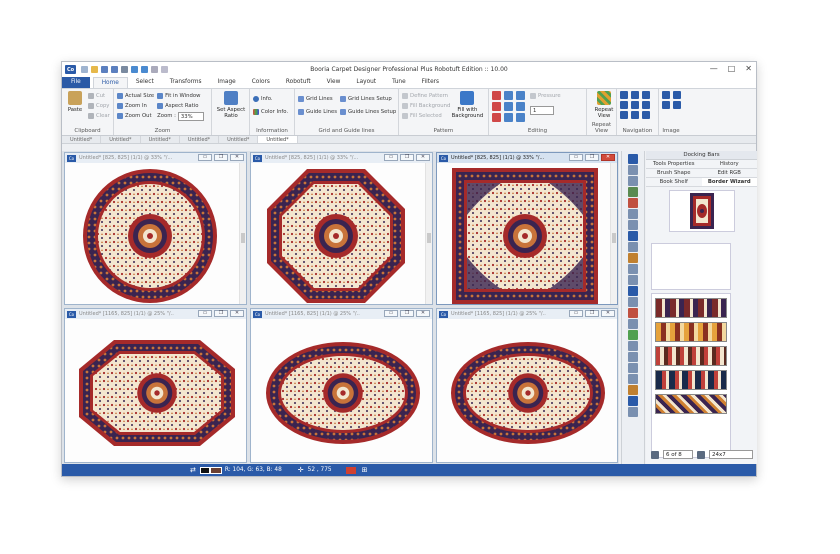 Image resolution: width=840 pixels, height=554 pixels. What do you see at coordinates (633, 192) in the screenshot?
I see `eyedropper-tool-icon` at bounding box center [633, 192].